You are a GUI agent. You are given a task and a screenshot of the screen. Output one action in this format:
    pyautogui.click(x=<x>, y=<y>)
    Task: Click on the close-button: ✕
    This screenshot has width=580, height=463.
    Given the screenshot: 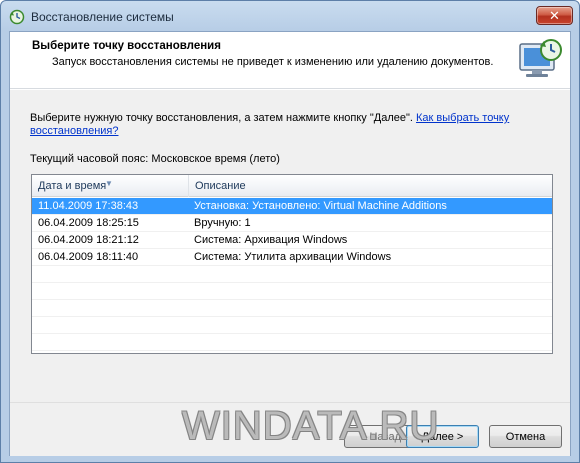 What is the action you would take?
    pyautogui.click(x=554, y=15)
    